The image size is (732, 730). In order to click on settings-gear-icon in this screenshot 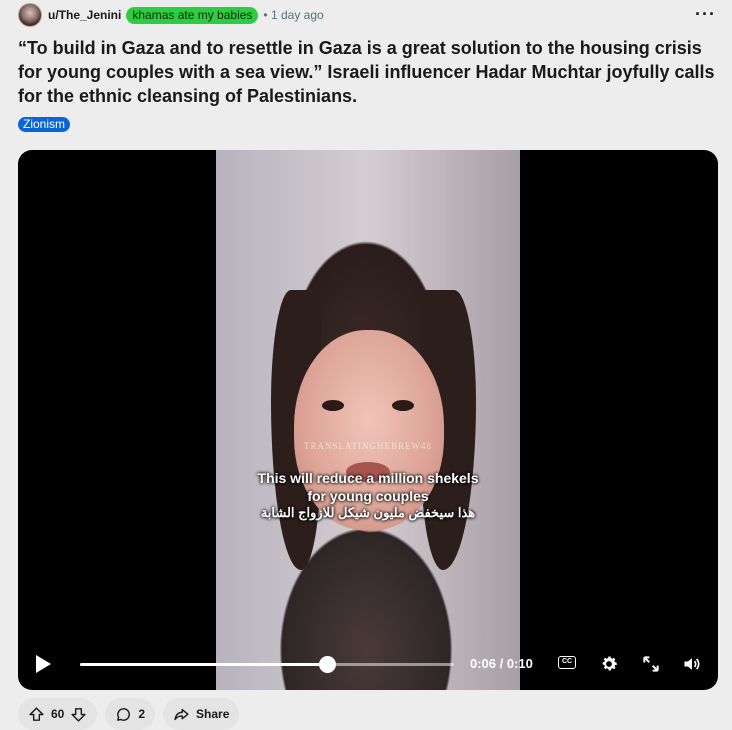, I will do `click(609, 664)`.